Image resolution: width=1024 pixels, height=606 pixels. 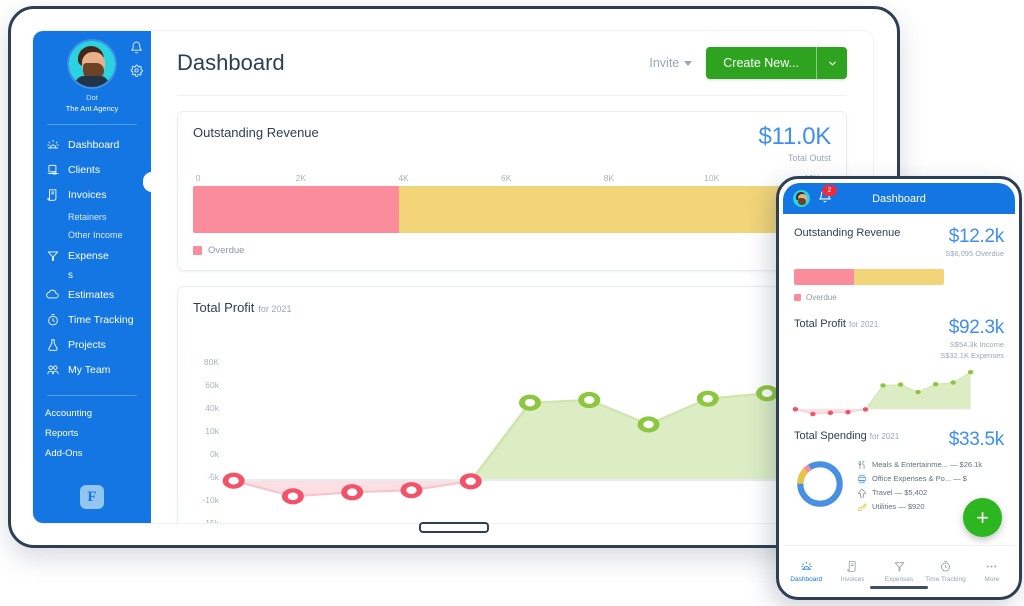 What do you see at coordinates (852, 571) in the screenshot?
I see `tab-invoices: Invoices` at bounding box center [852, 571].